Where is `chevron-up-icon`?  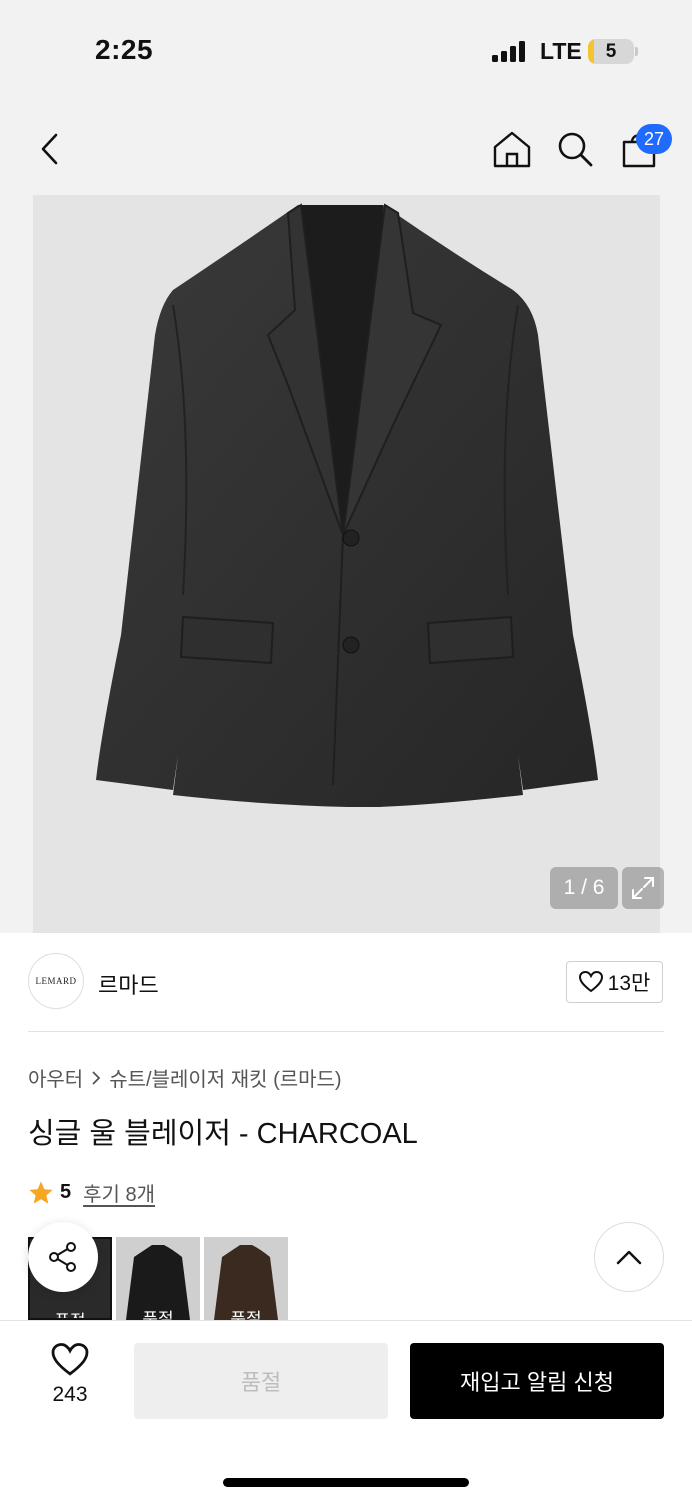
chevron-up-icon is located at coordinates (629, 1257).